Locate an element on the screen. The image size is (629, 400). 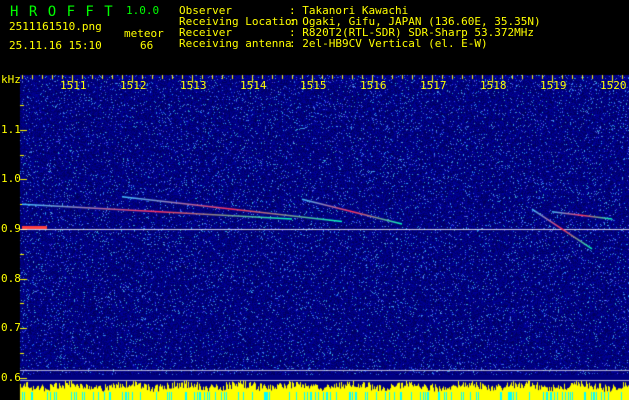
y-tick-label: 0.6 is located at coordinates (11, 377).